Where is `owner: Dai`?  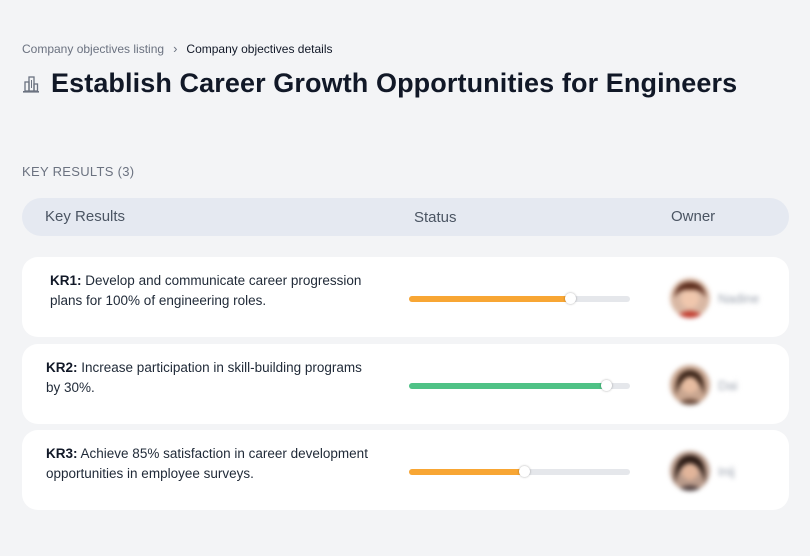
owner: Dai is located at coordinates (704, 385).